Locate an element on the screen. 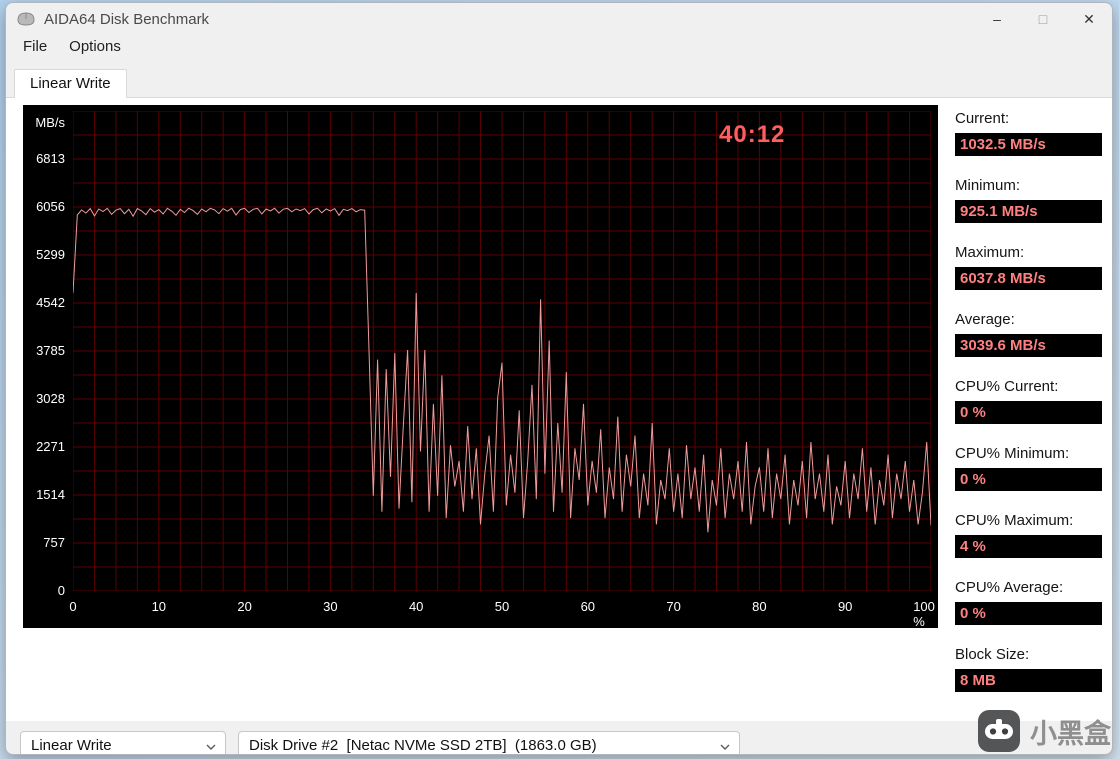 The height and width of the screenshot is (759, 1119). stat-cpu-average: CPU% Average: 0 % is located at coordinates (1028, 602).